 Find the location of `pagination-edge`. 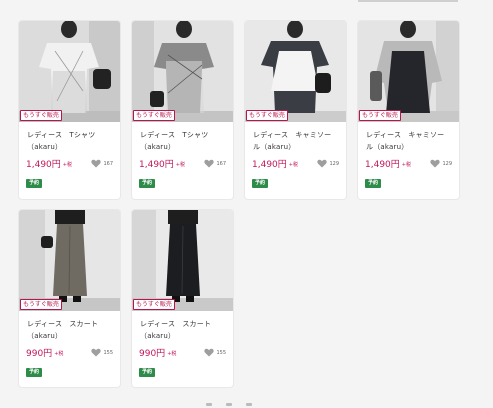

pagination-edge is located at coordinates (229, 404).